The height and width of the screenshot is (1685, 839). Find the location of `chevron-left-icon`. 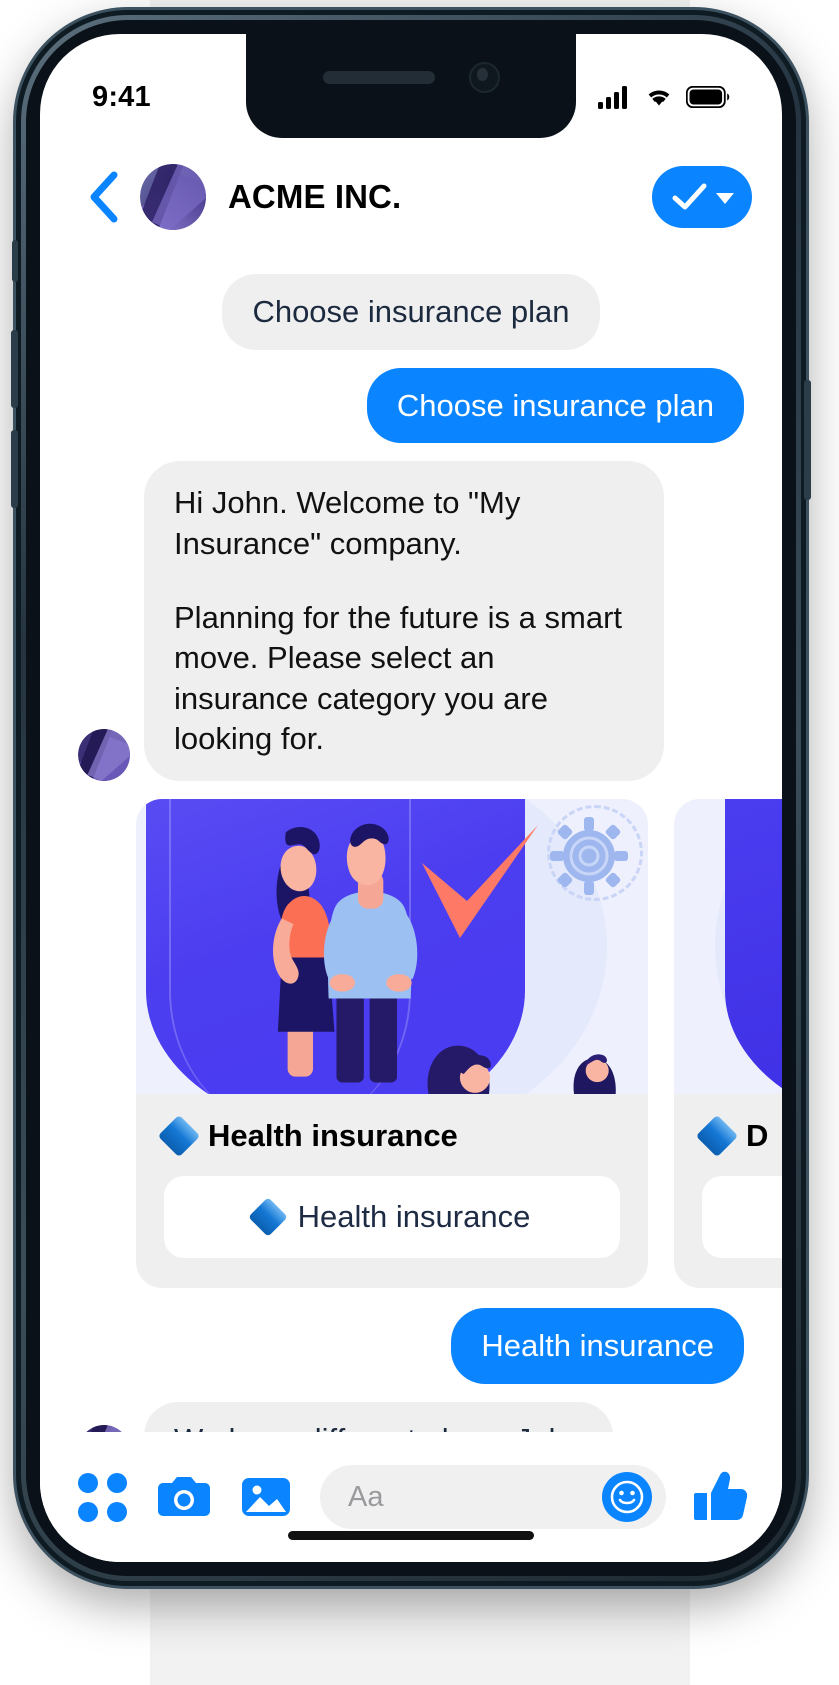

chevron-left-icon is located at coordinates (104, 197).